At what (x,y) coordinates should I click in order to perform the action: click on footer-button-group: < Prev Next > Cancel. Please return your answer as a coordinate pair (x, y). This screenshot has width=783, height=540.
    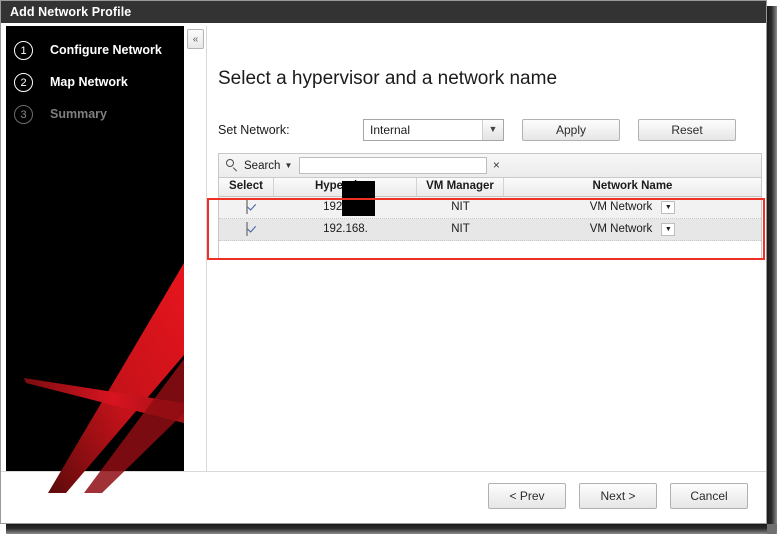
    Looking at the image, I should click on (618, 496).